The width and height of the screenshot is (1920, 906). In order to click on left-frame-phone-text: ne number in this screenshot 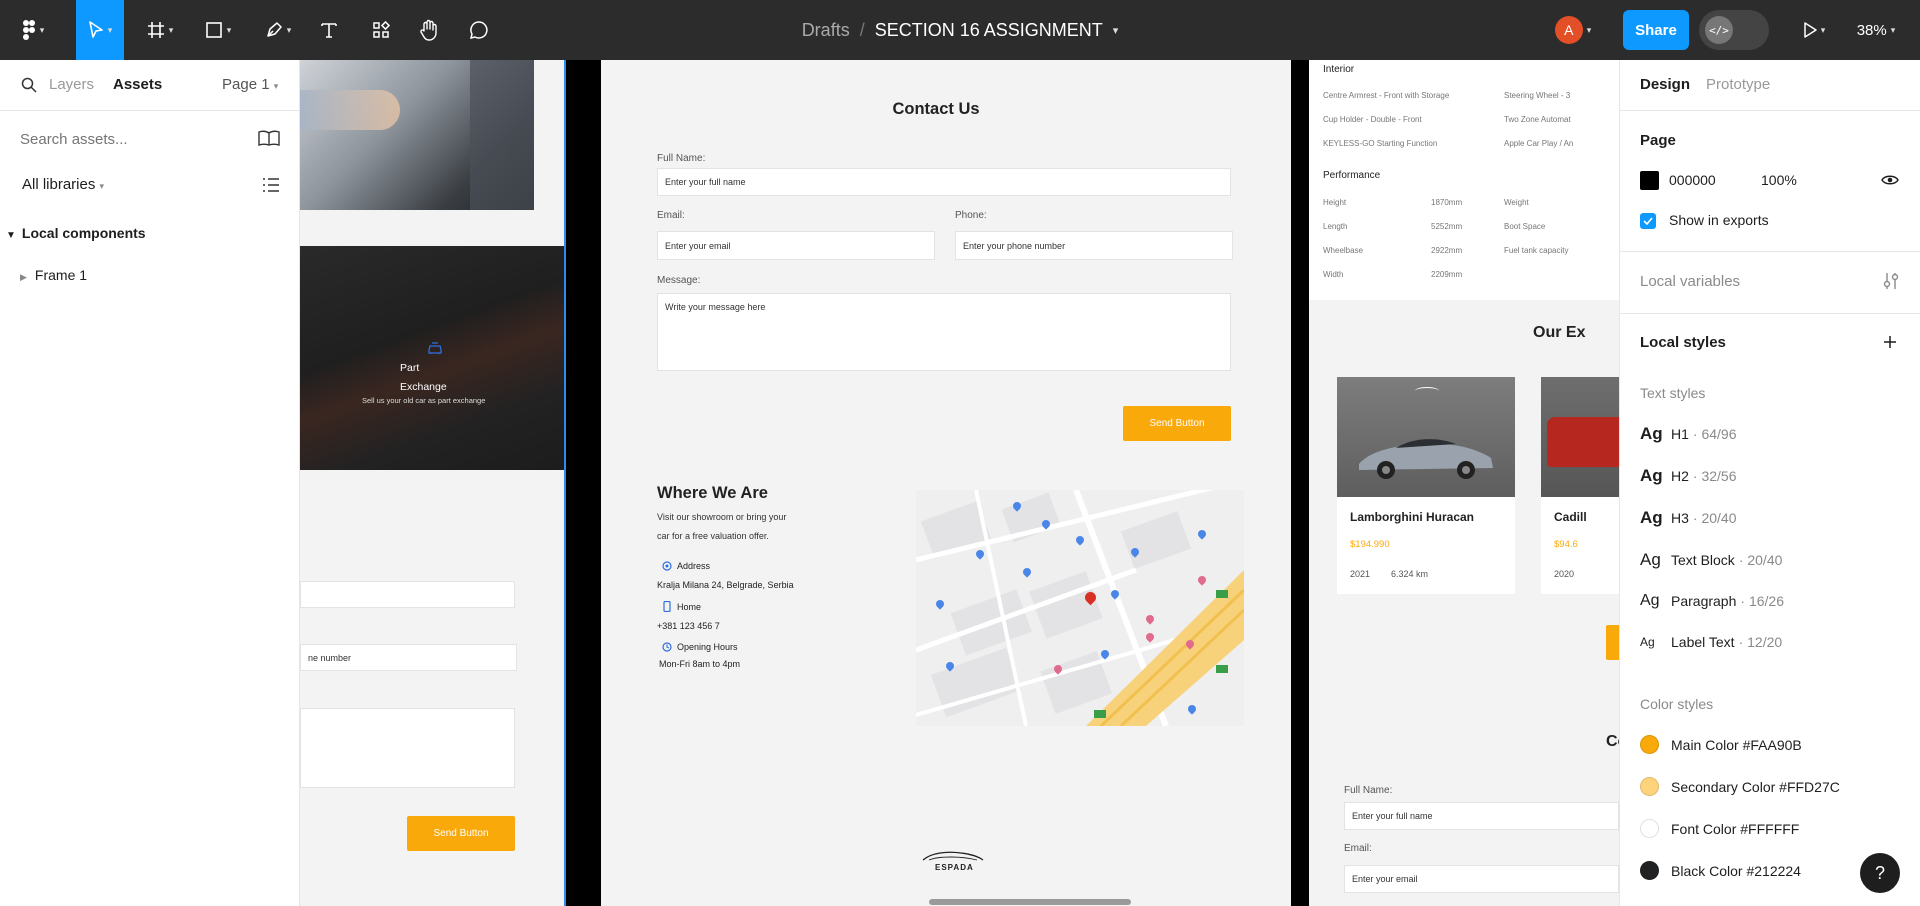, I will do `click(330, 657)`.